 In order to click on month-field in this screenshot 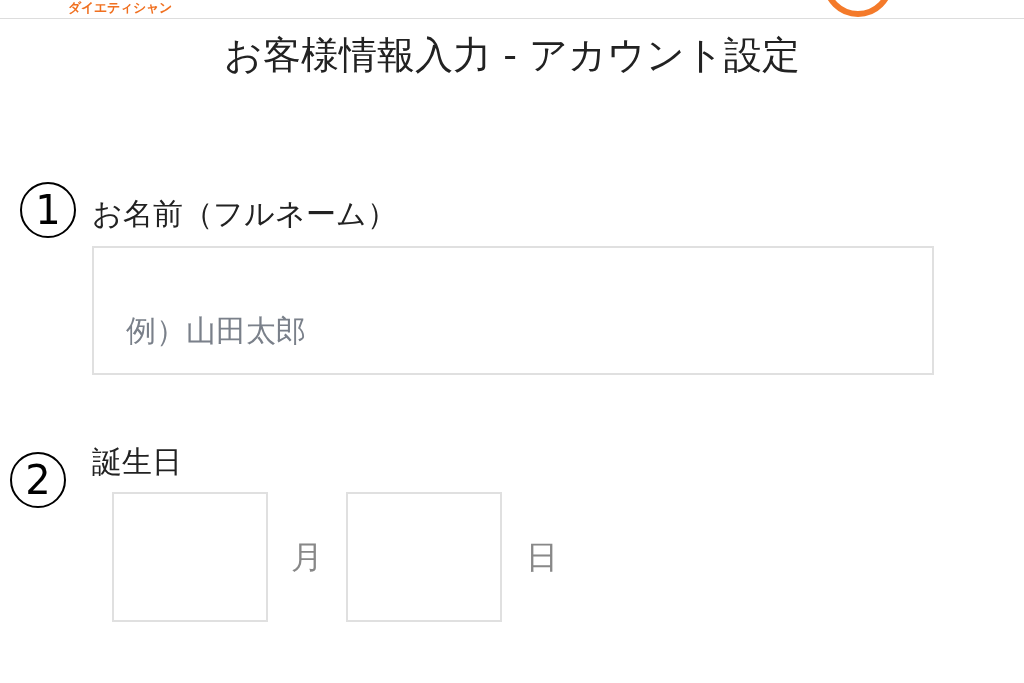, I will do `click(190, 557)`.